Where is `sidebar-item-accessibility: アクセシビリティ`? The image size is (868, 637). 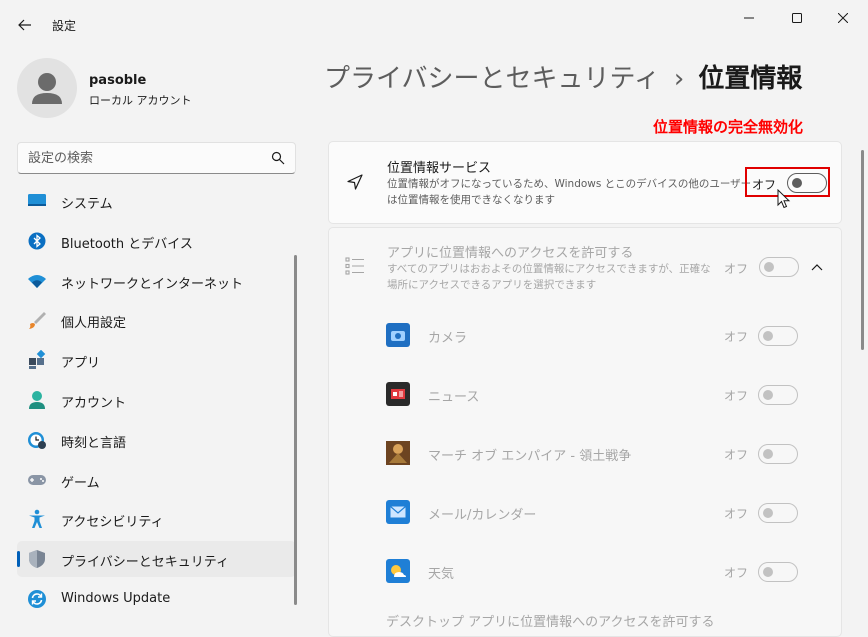
sidebar-item-accessibility: アクセシビリティ is located at coordinates (156, 519).